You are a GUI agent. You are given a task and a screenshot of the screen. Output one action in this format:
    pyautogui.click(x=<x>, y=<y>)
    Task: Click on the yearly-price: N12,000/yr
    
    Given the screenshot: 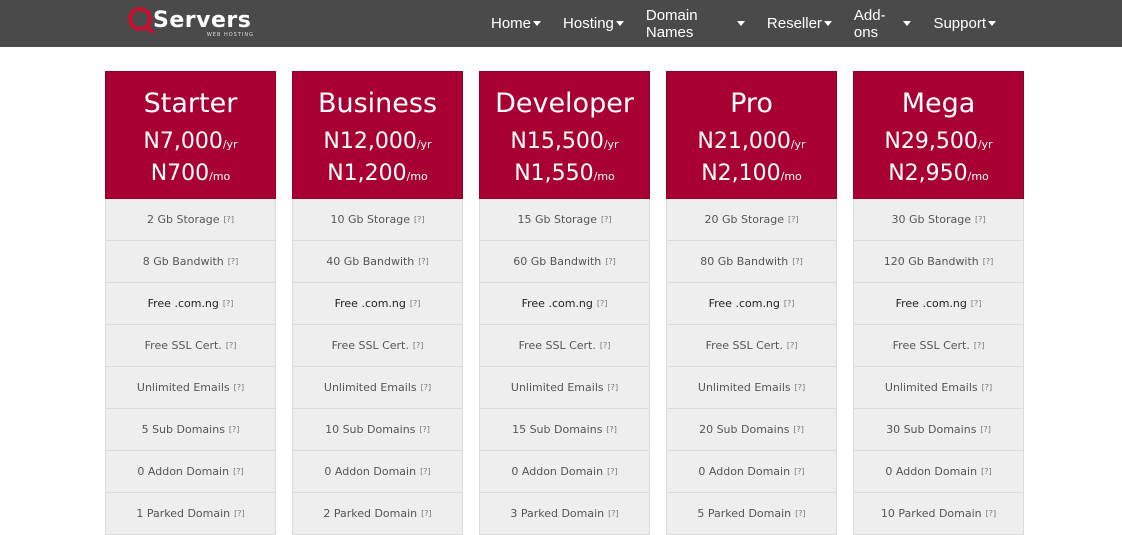 What is the action you would take?
    pyautogui.click(x=377, y=143)
    